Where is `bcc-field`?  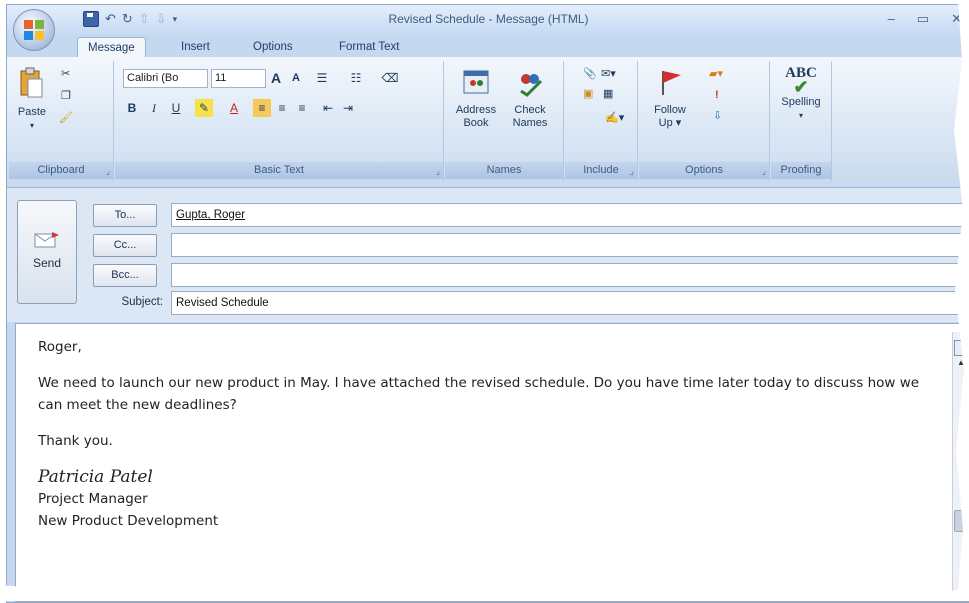 bcc-field is located at coordinates (570, 275).